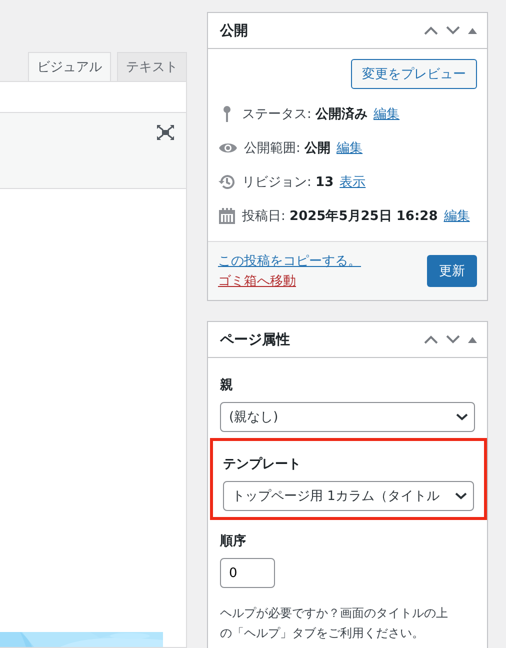  What do you see at coordinates (288, 182) in the screenshot?
I see `publish-info: リビジョン: 13` at bounding box center [288, 182].